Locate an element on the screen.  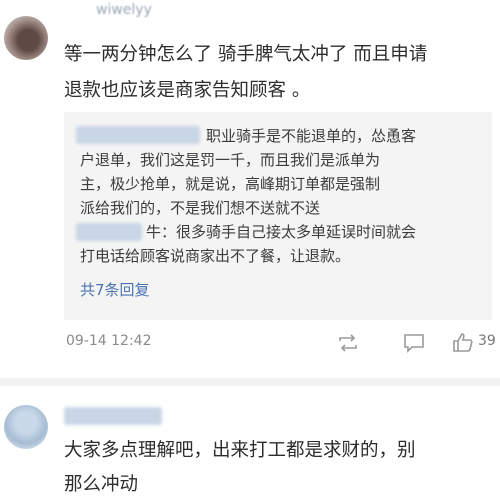
reply-text-line: 牛：很多骑手自己接太多单延误时间就会 is located at coordinates (281, 232).